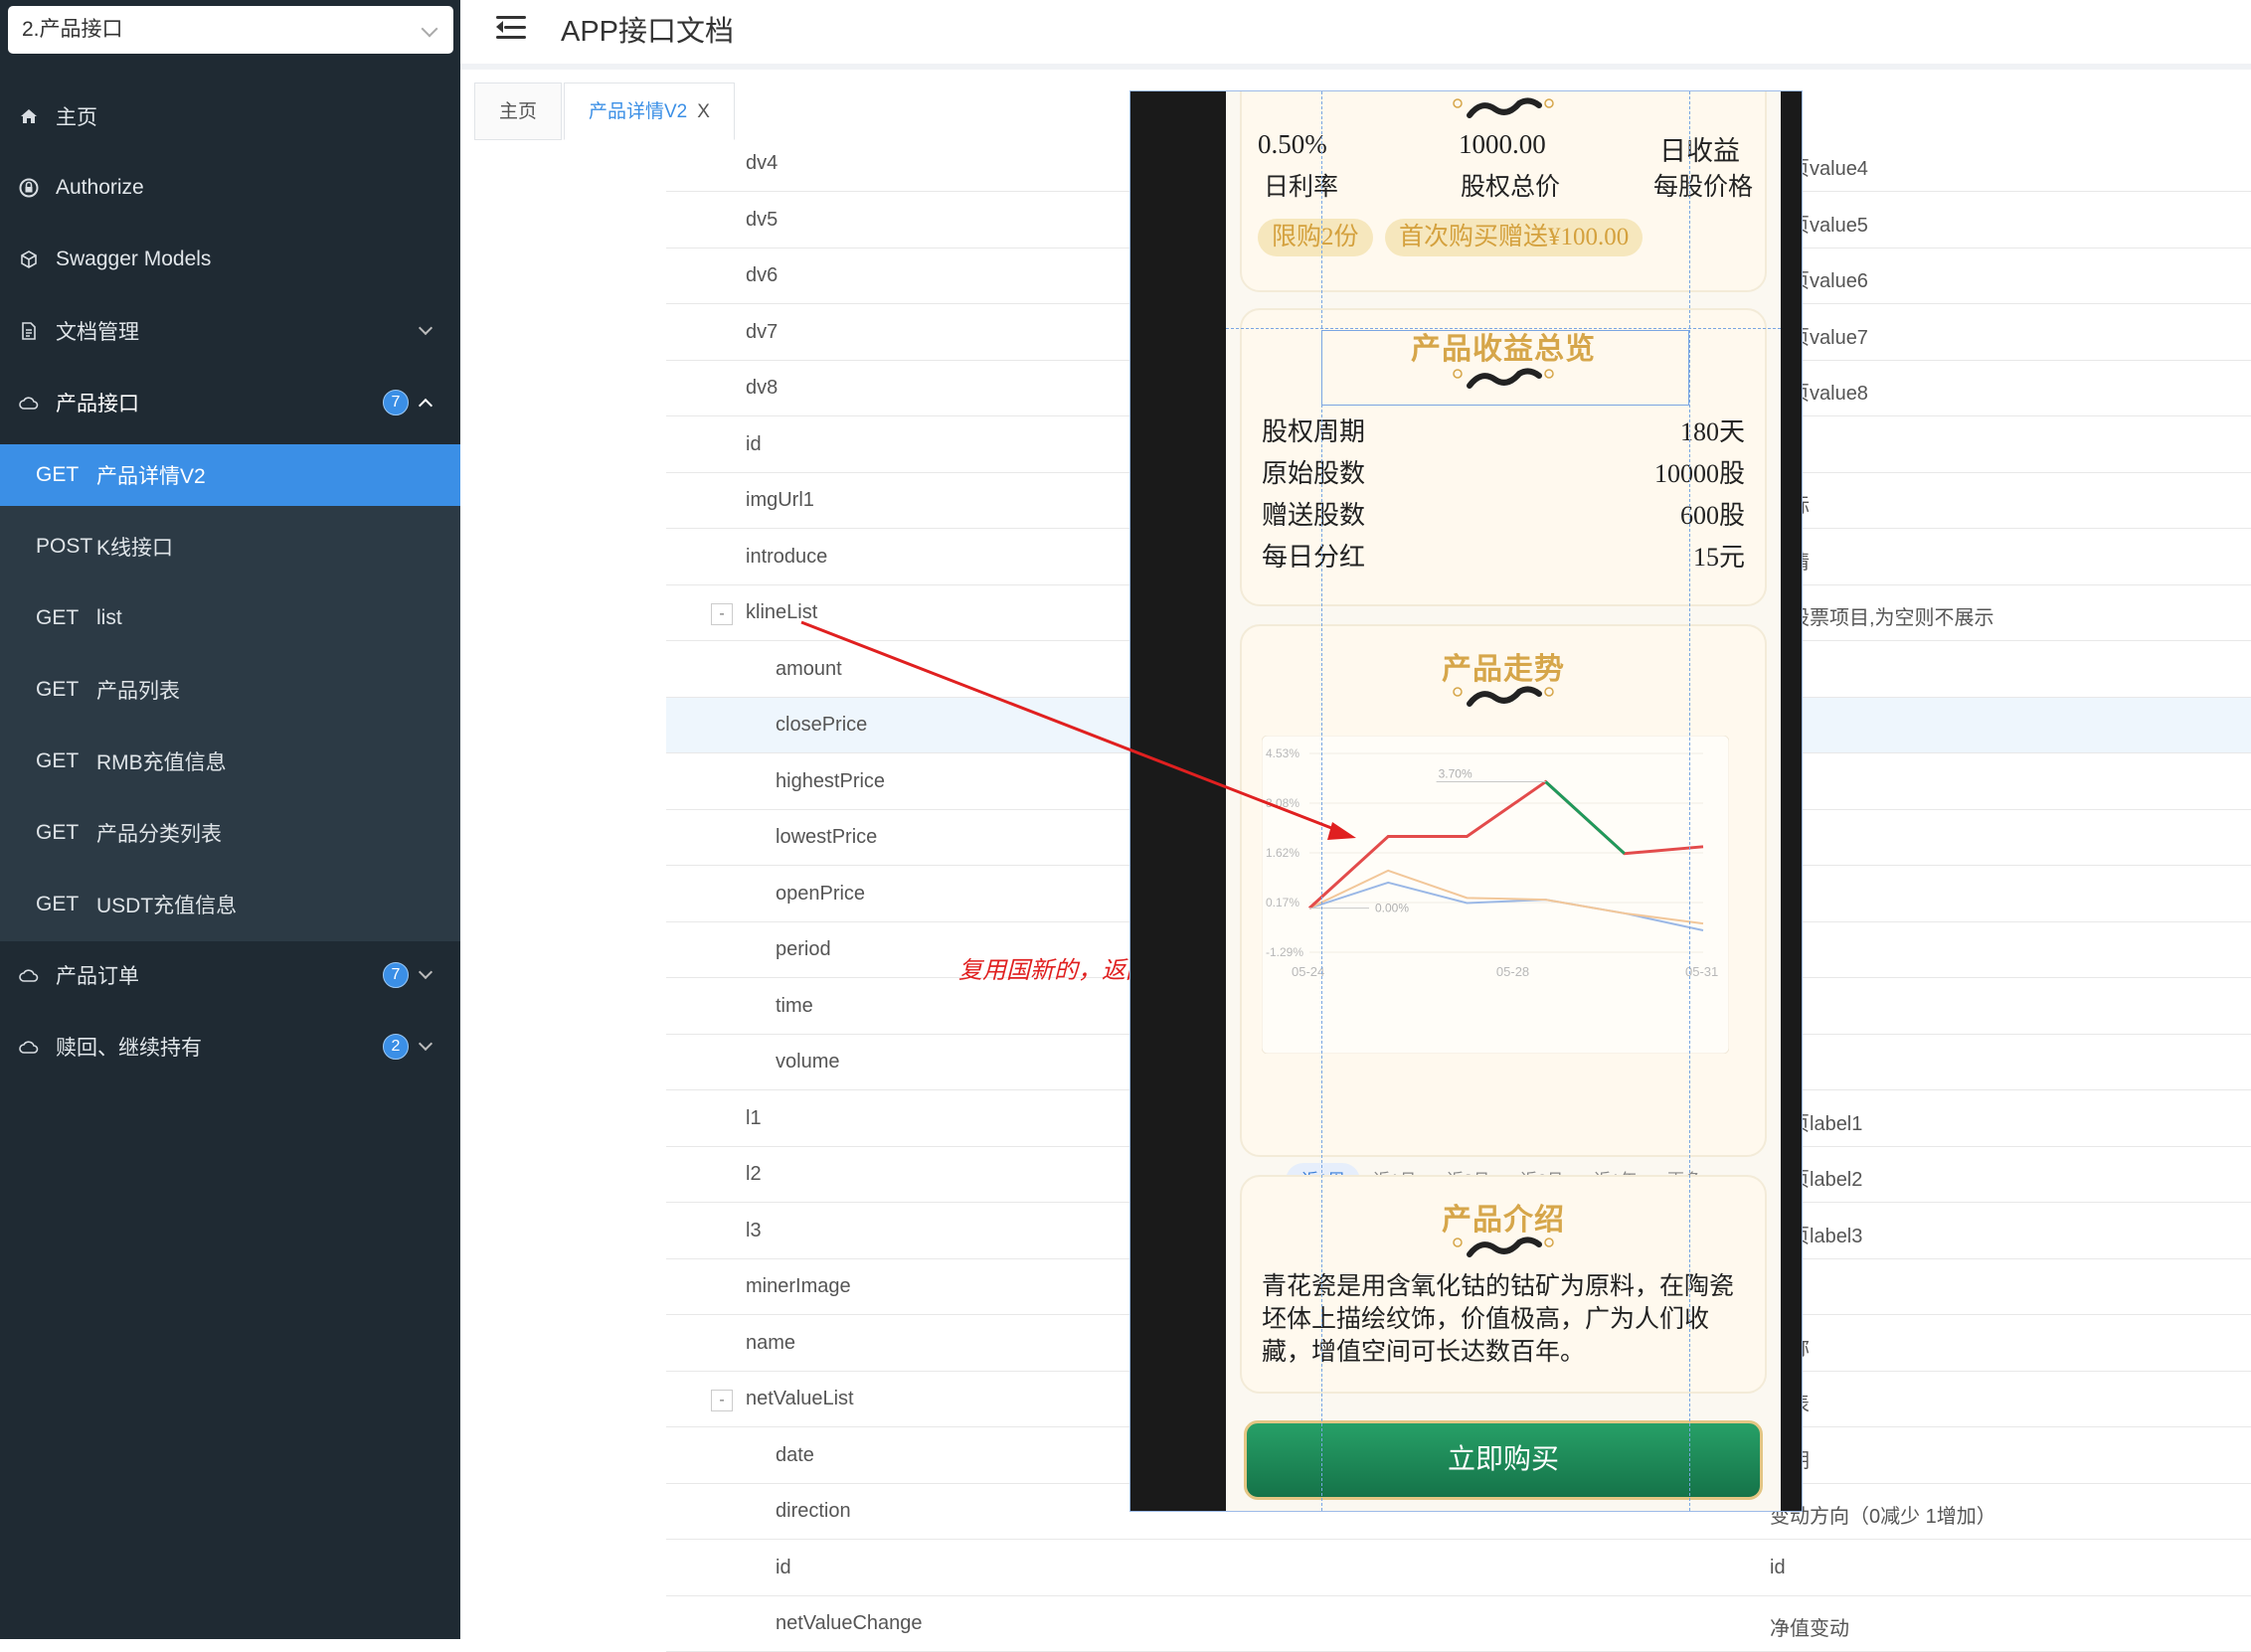 Image resolution: width=2251 pixels, height=1652 pixels. Describe the element at coordinates (159, 834) in the screenshot. I see `endpoint-label: 产品分类列表` at that location.